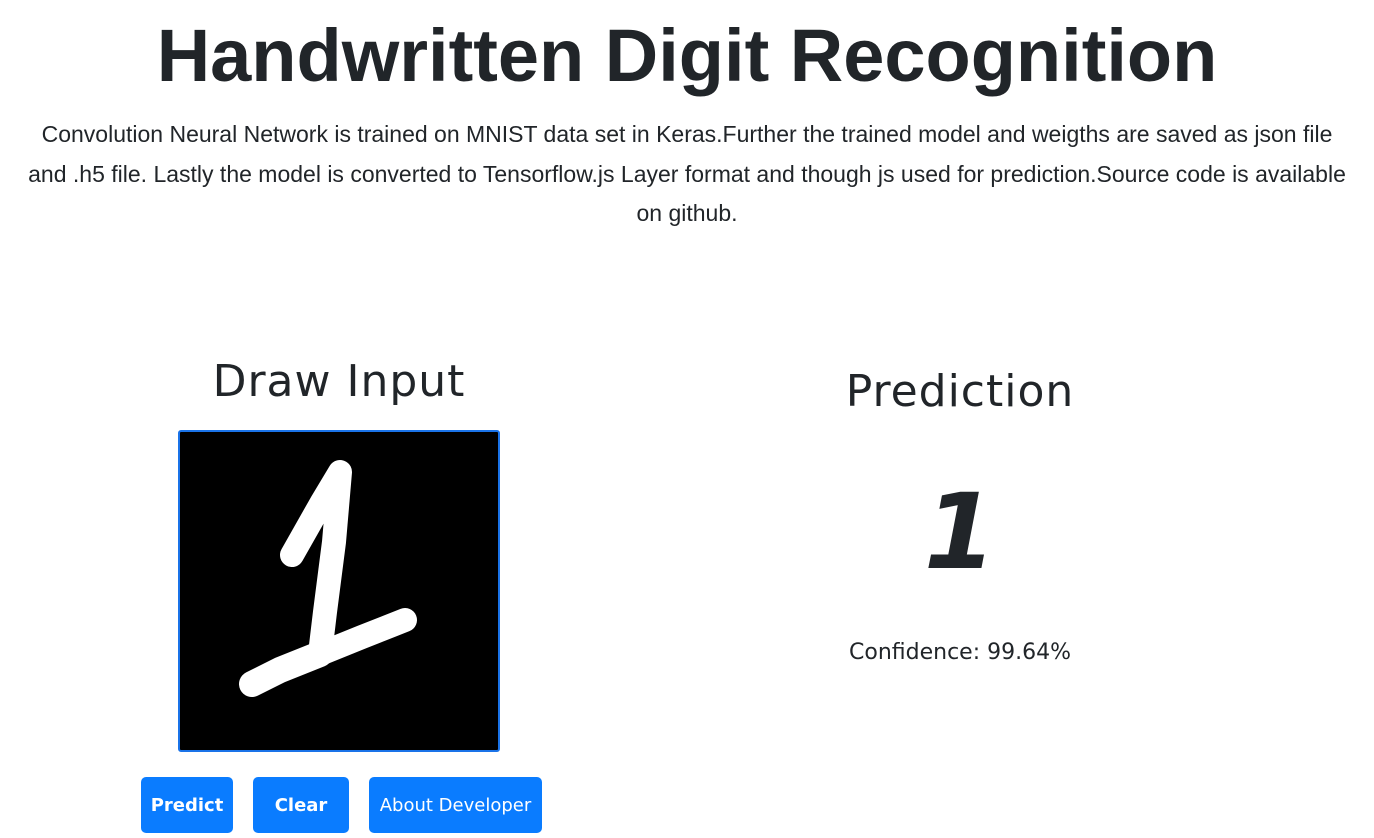 This screenshot has height=838, width=1374. What do you see at coordinates (687, 55) in the screenshot?
I see `page-title: Handwritten Digit Recognition` at bounding box center [687, 55].